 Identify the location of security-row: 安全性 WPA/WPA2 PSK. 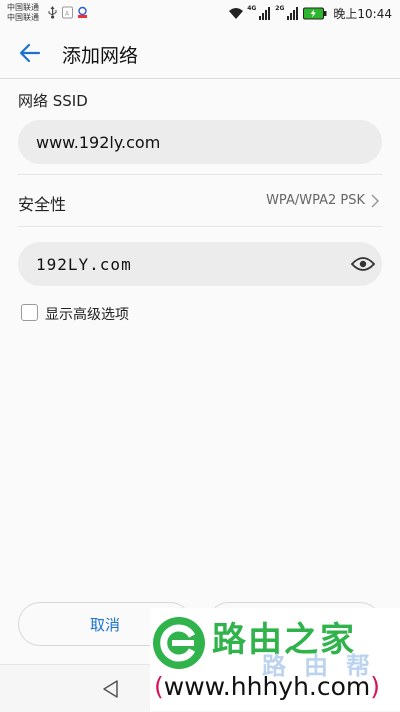
(200, 201).